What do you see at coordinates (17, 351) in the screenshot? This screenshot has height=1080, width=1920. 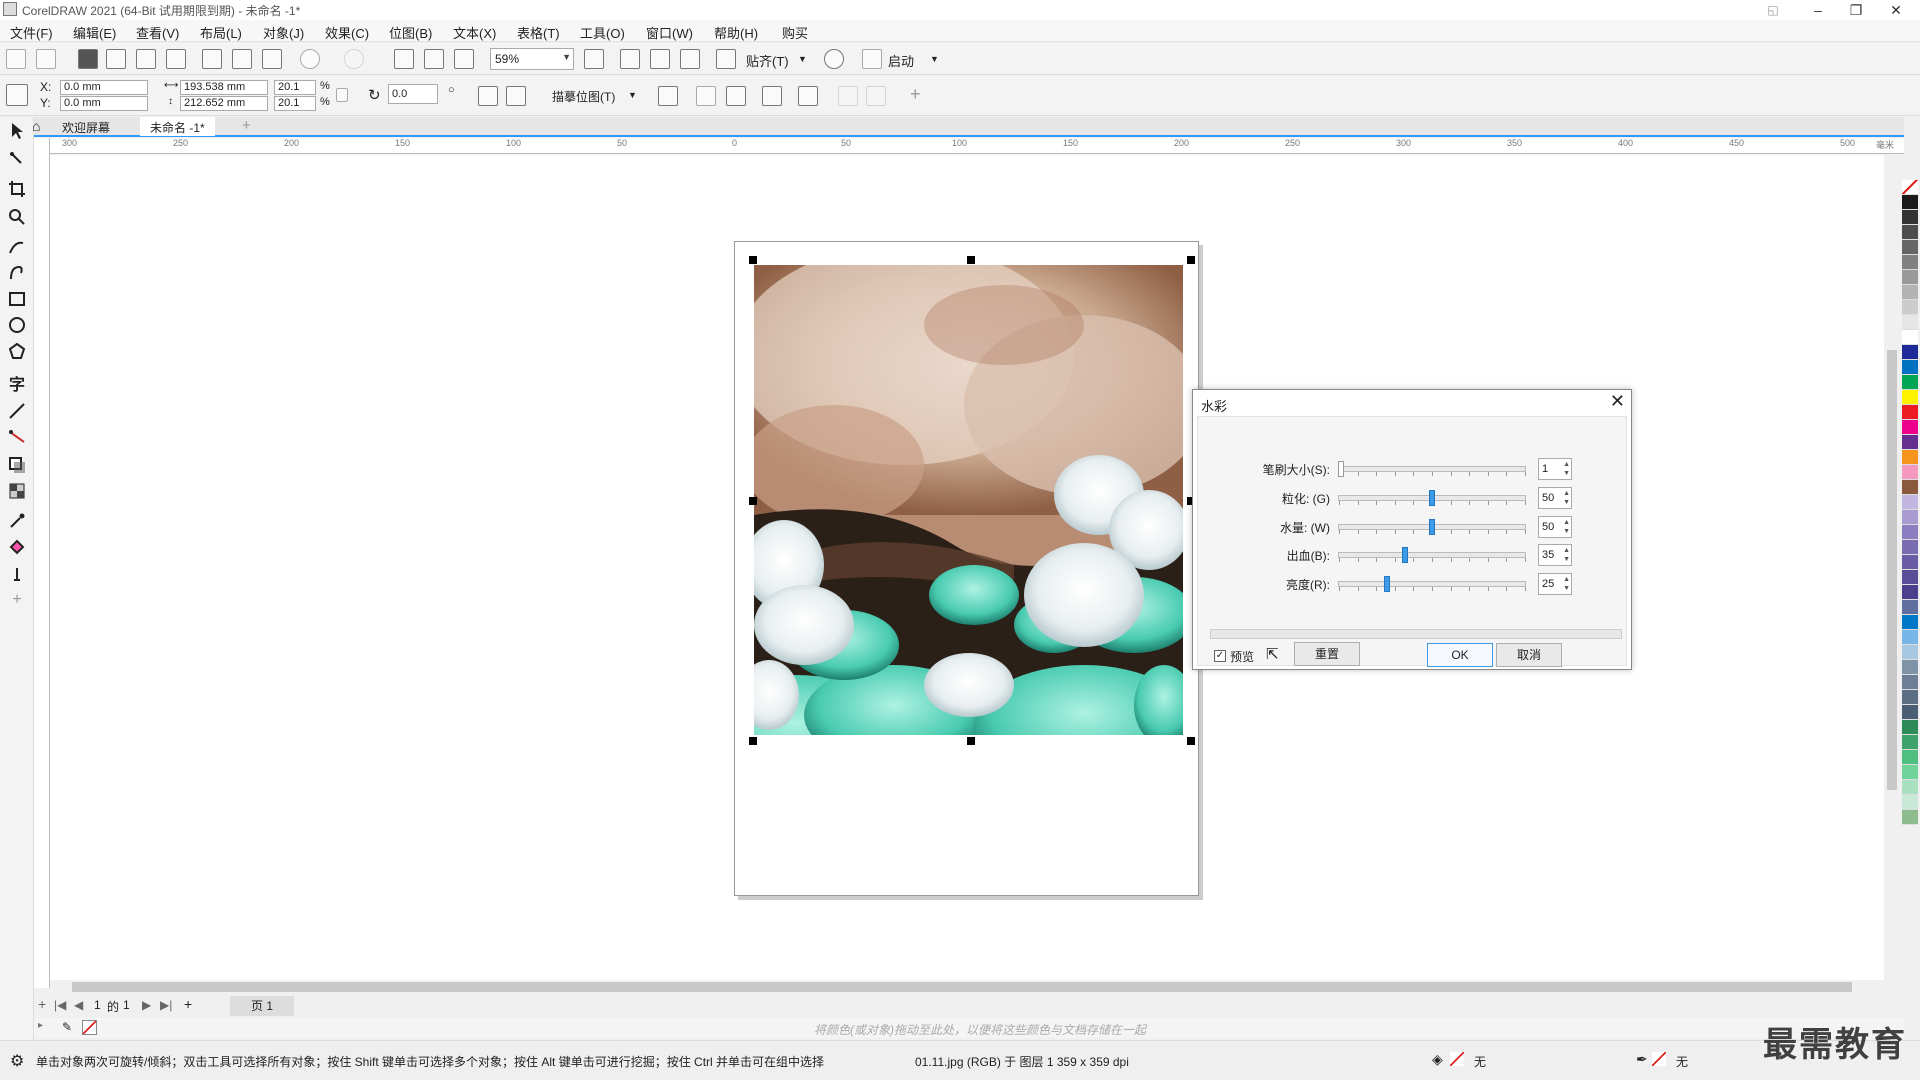 I see `polygon-tool-icon` at bounding box center [17, 351].